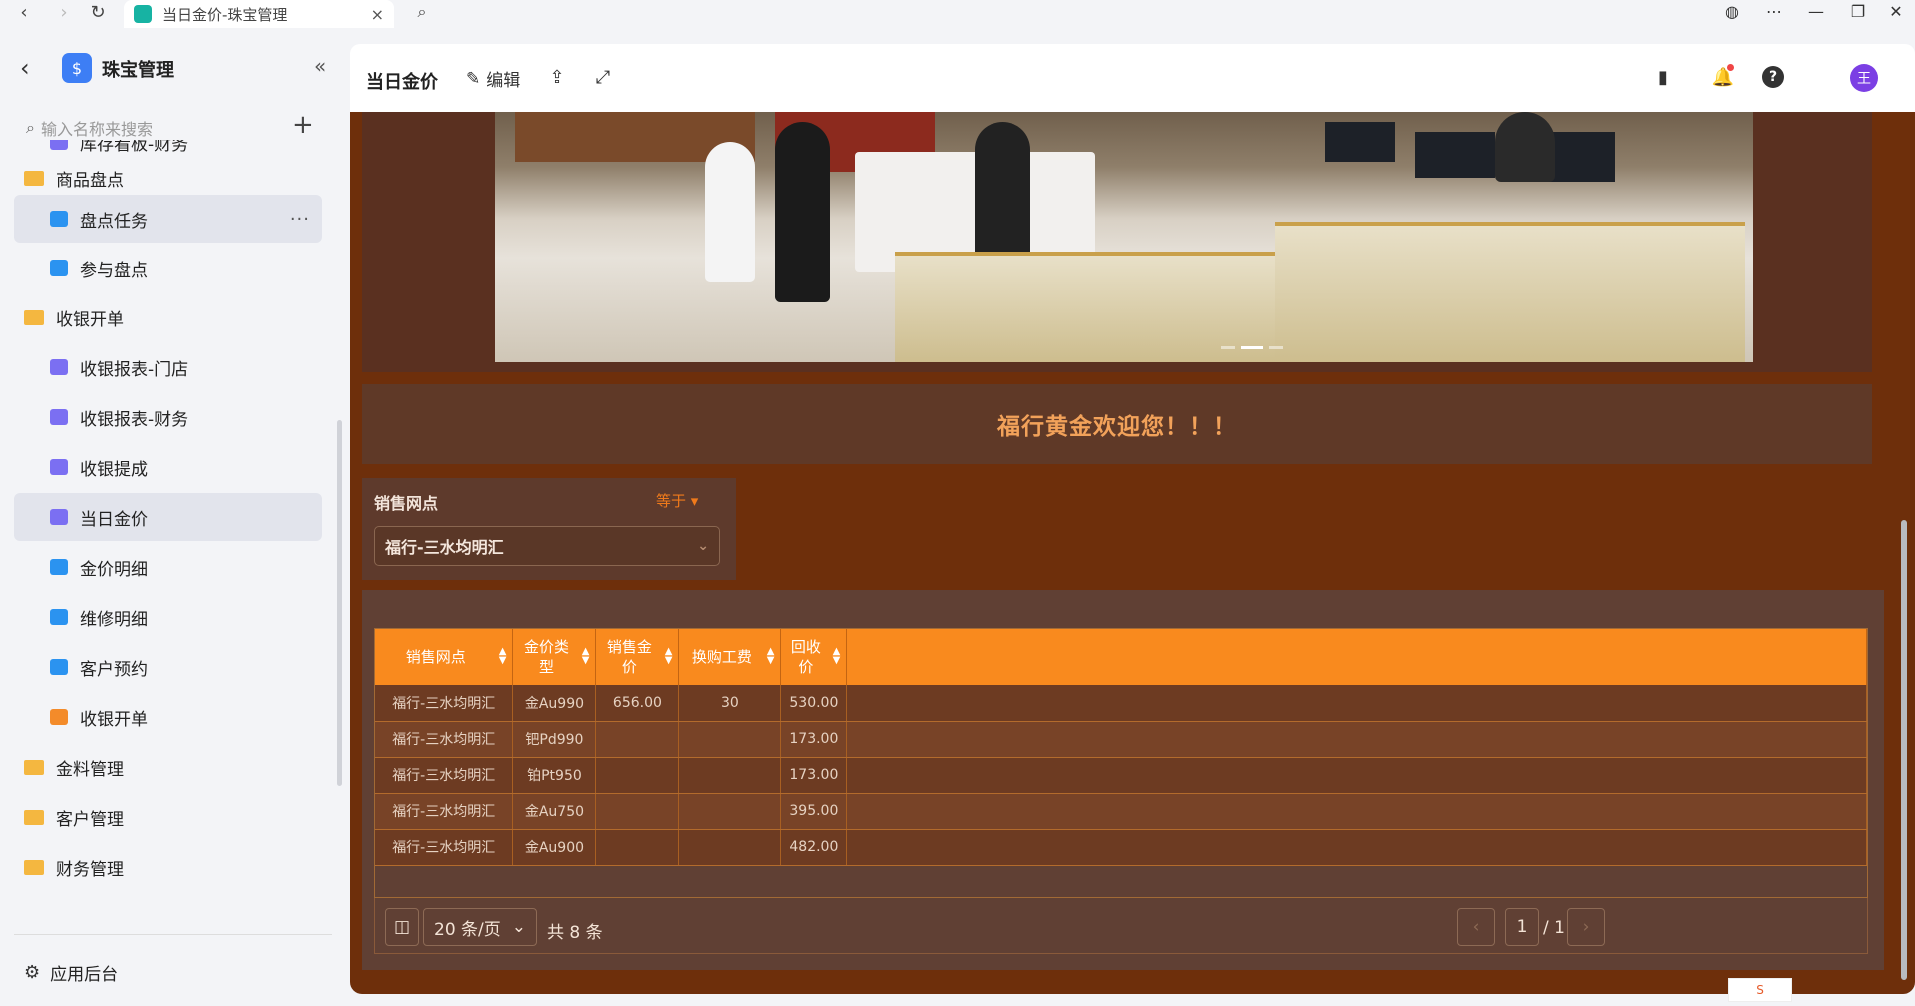 The width and height of the screenshot is (1915, 1006). I want to click on avatar: 王, so click(1864, 78).